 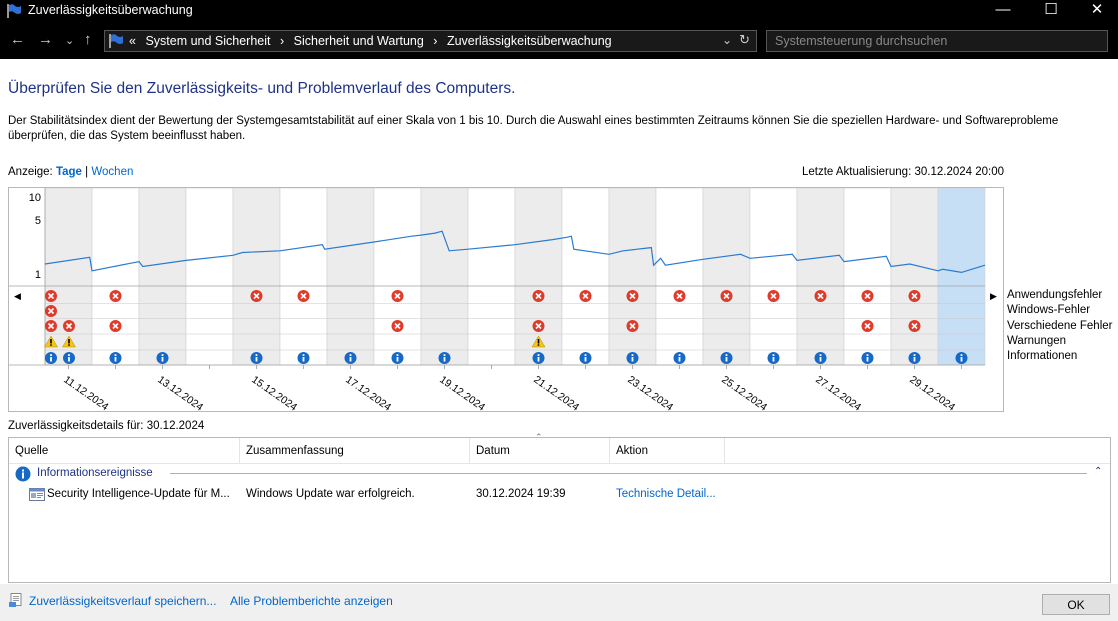 What do you see at coordinates (45, 40) in the screenshot?
I see `forward-arrow-icon: →` at bounding box center [45, 40].